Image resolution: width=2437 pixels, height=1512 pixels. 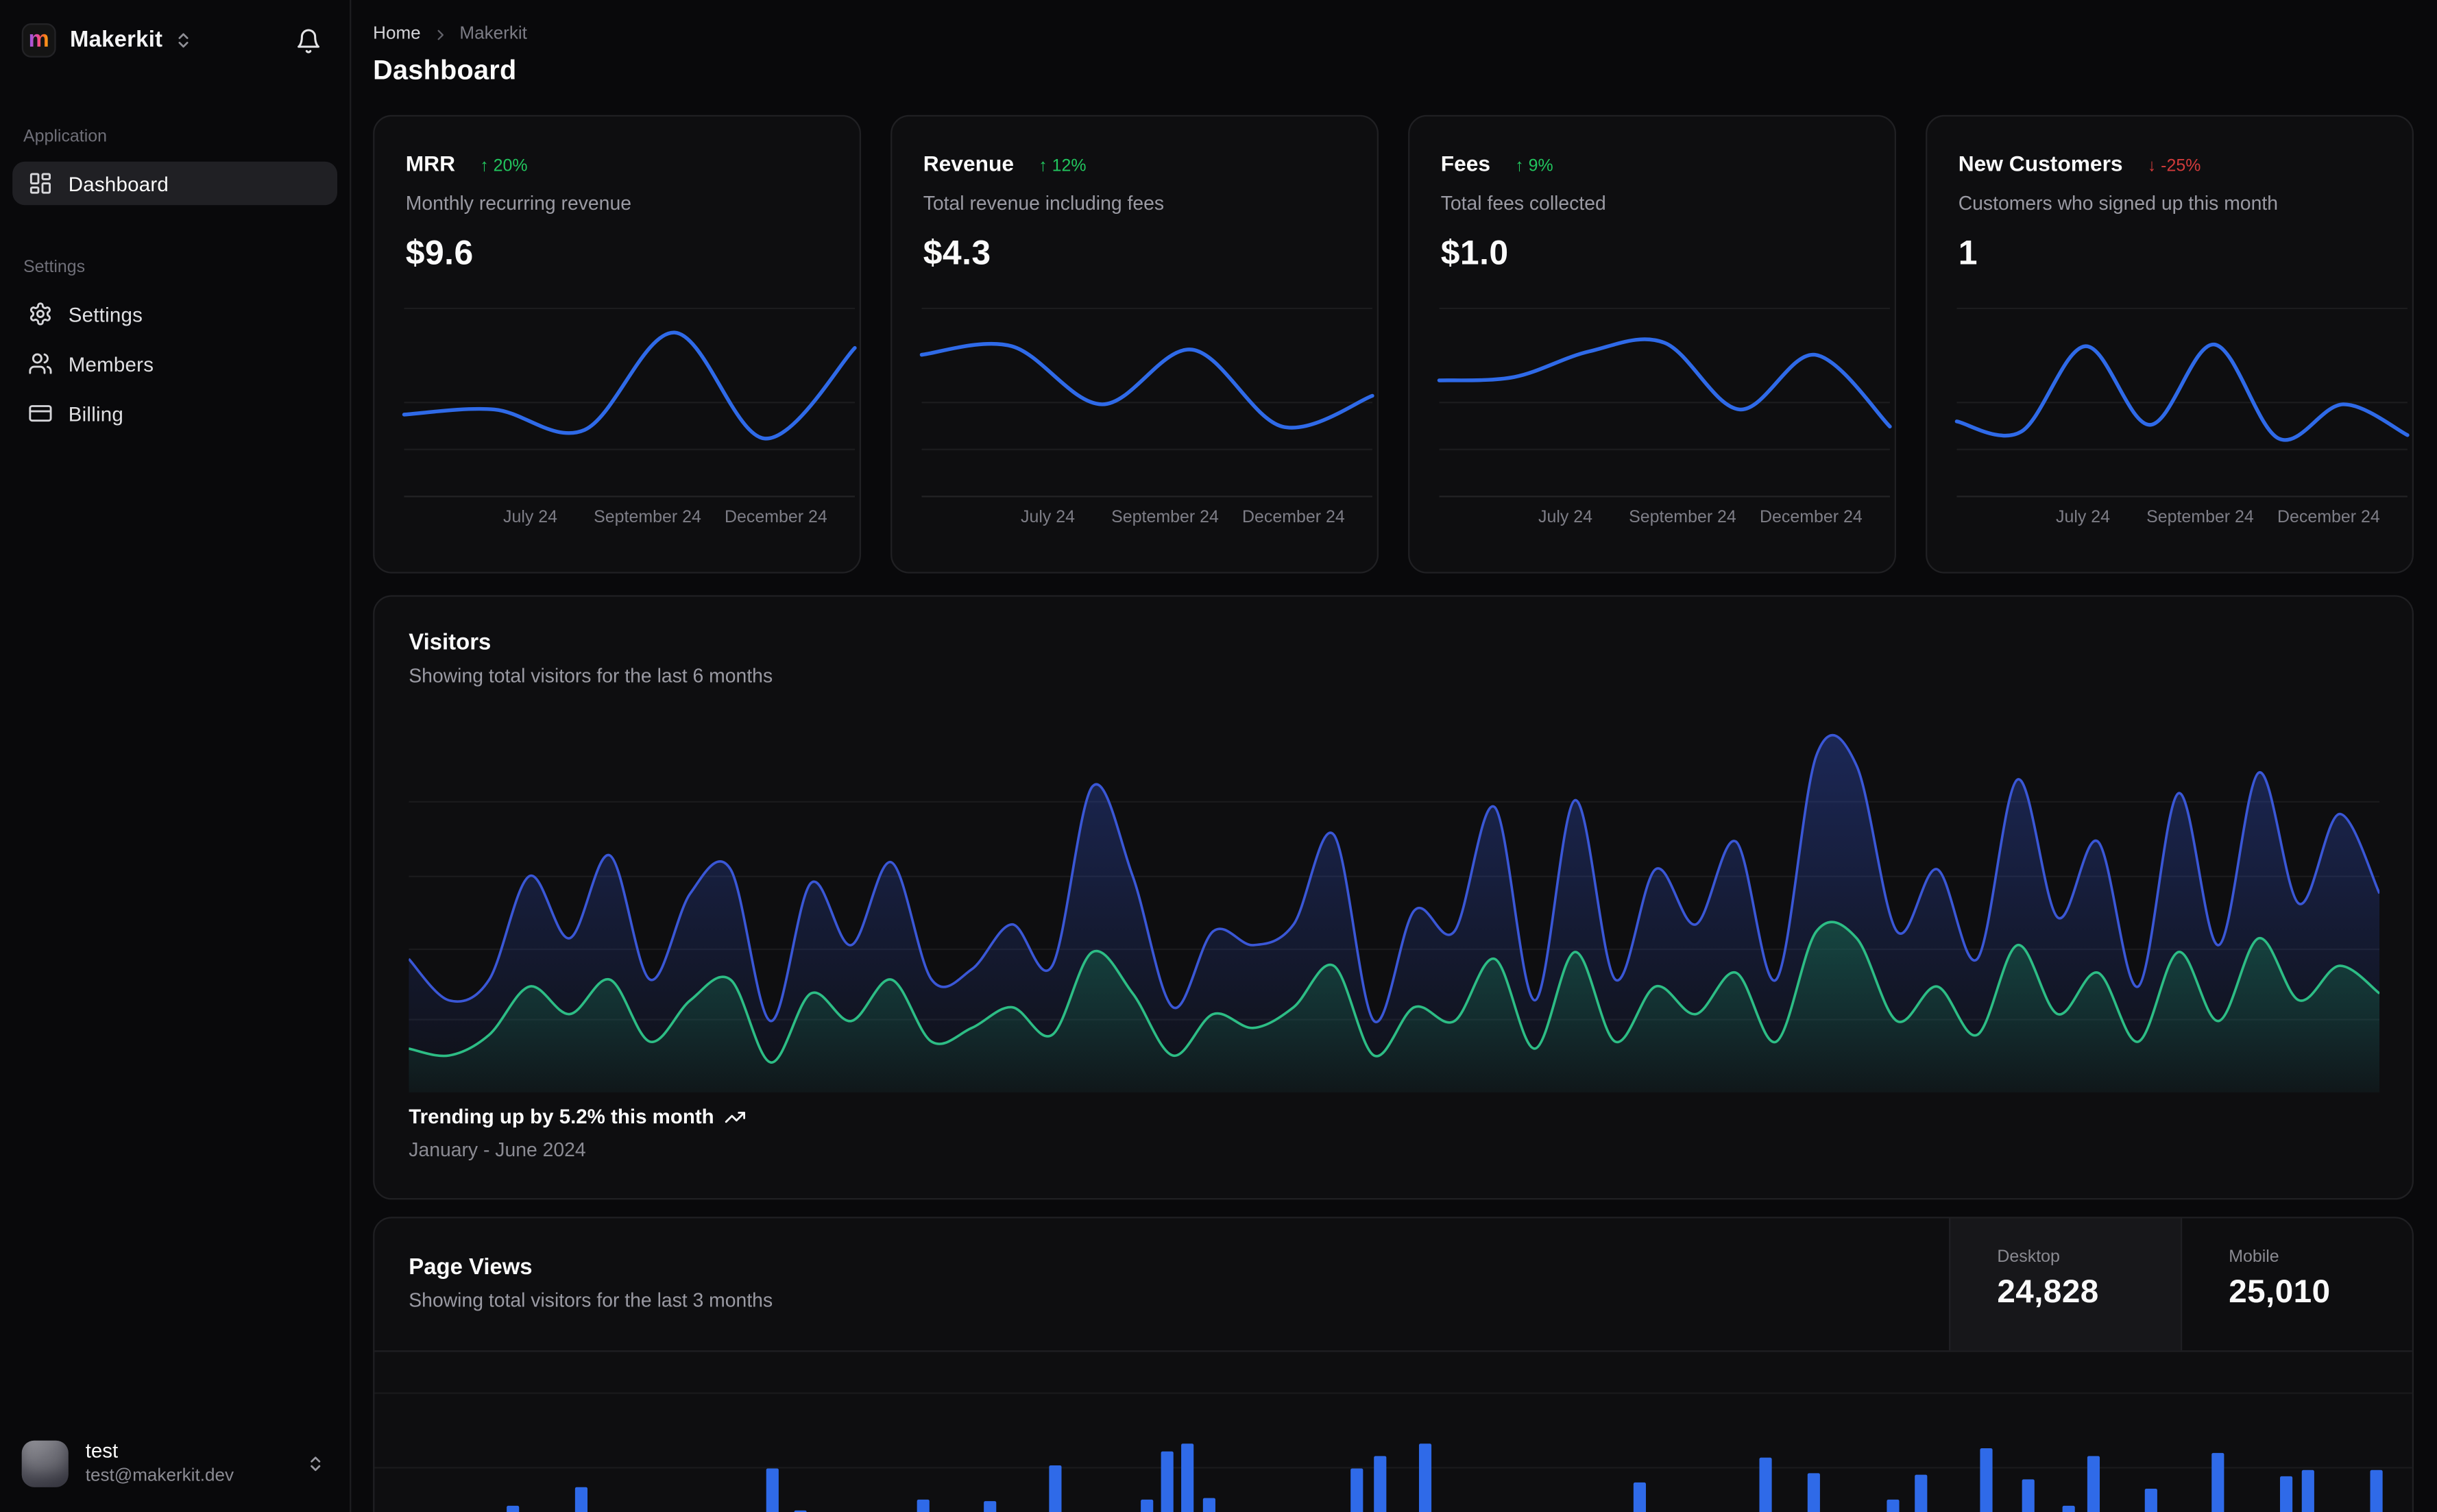 I want to click on page-title: Dashboard, so click(x=445, y=70).